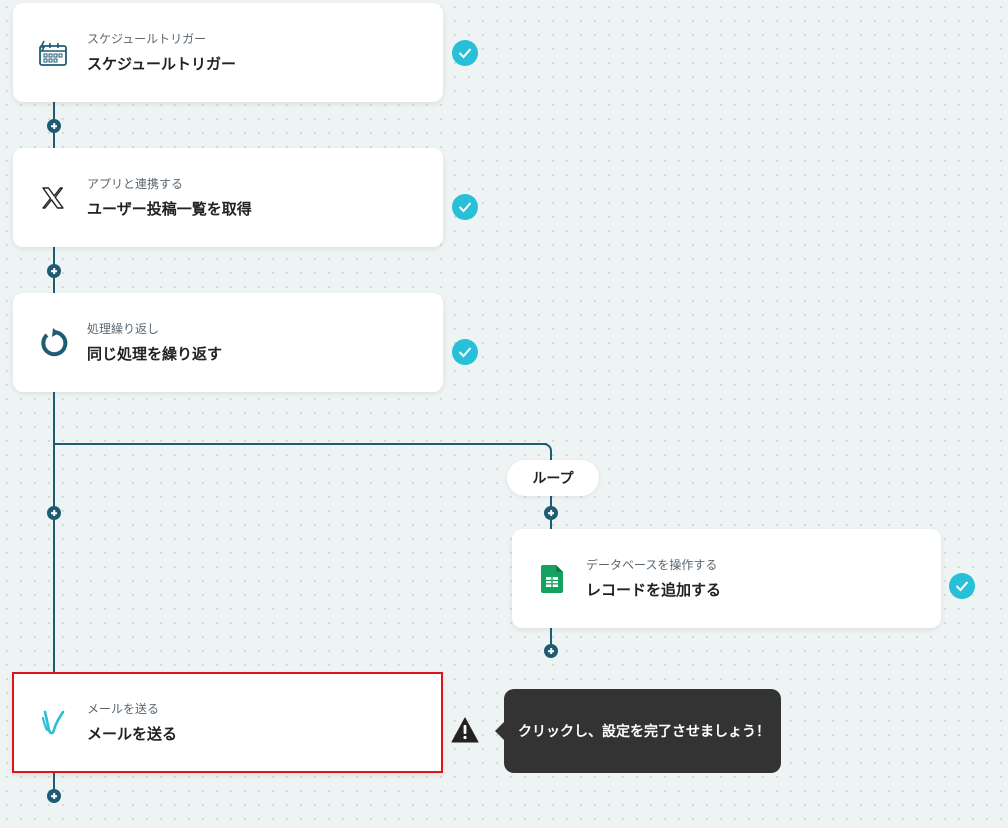 This screenshot has width=1008, height=828. I want to click on tooltip-text: クリックし、設定を完了させましょう！, so click(644, 732).